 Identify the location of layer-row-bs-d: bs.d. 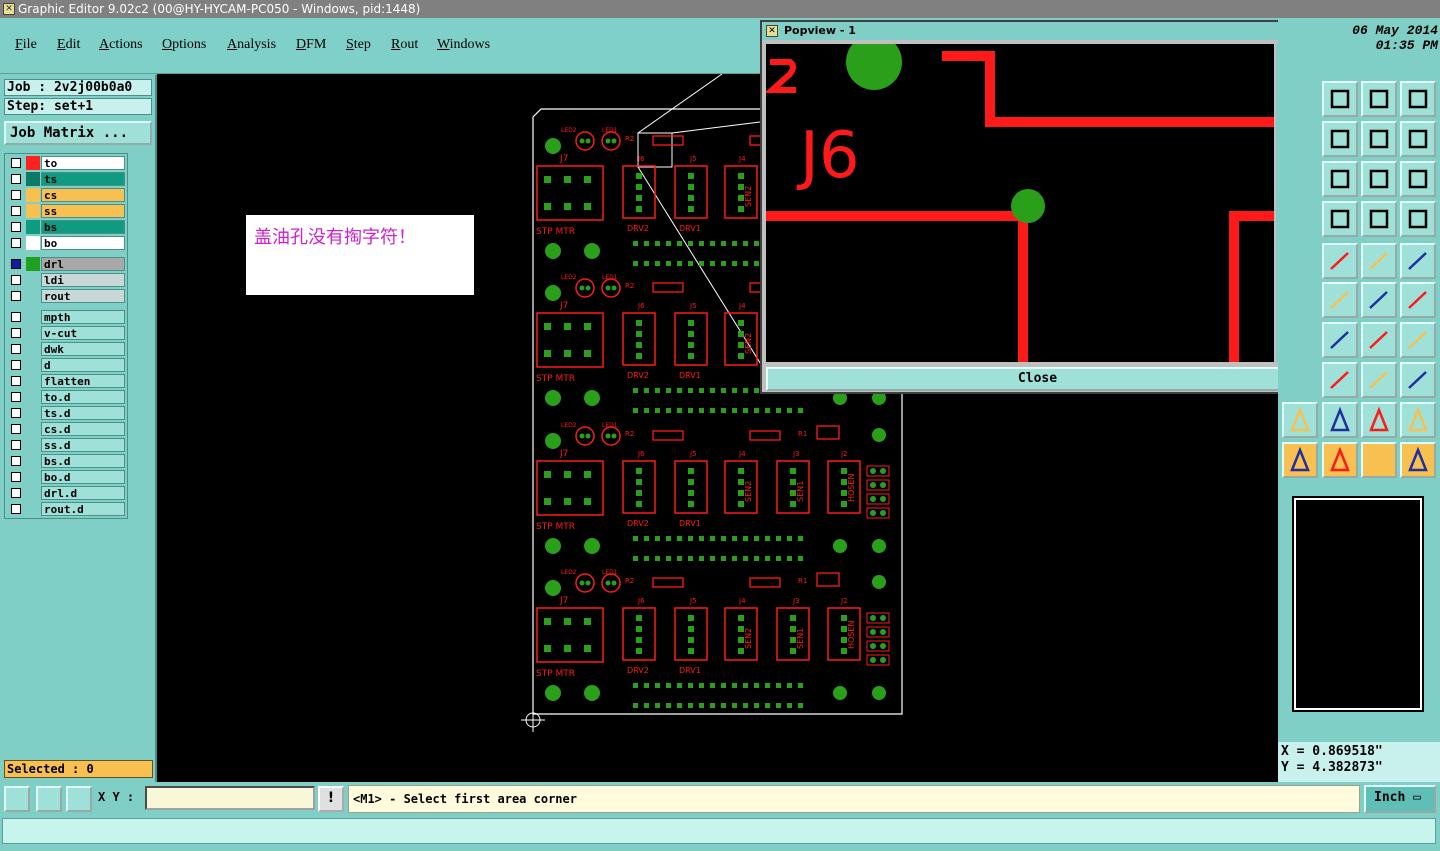
(66, 461).